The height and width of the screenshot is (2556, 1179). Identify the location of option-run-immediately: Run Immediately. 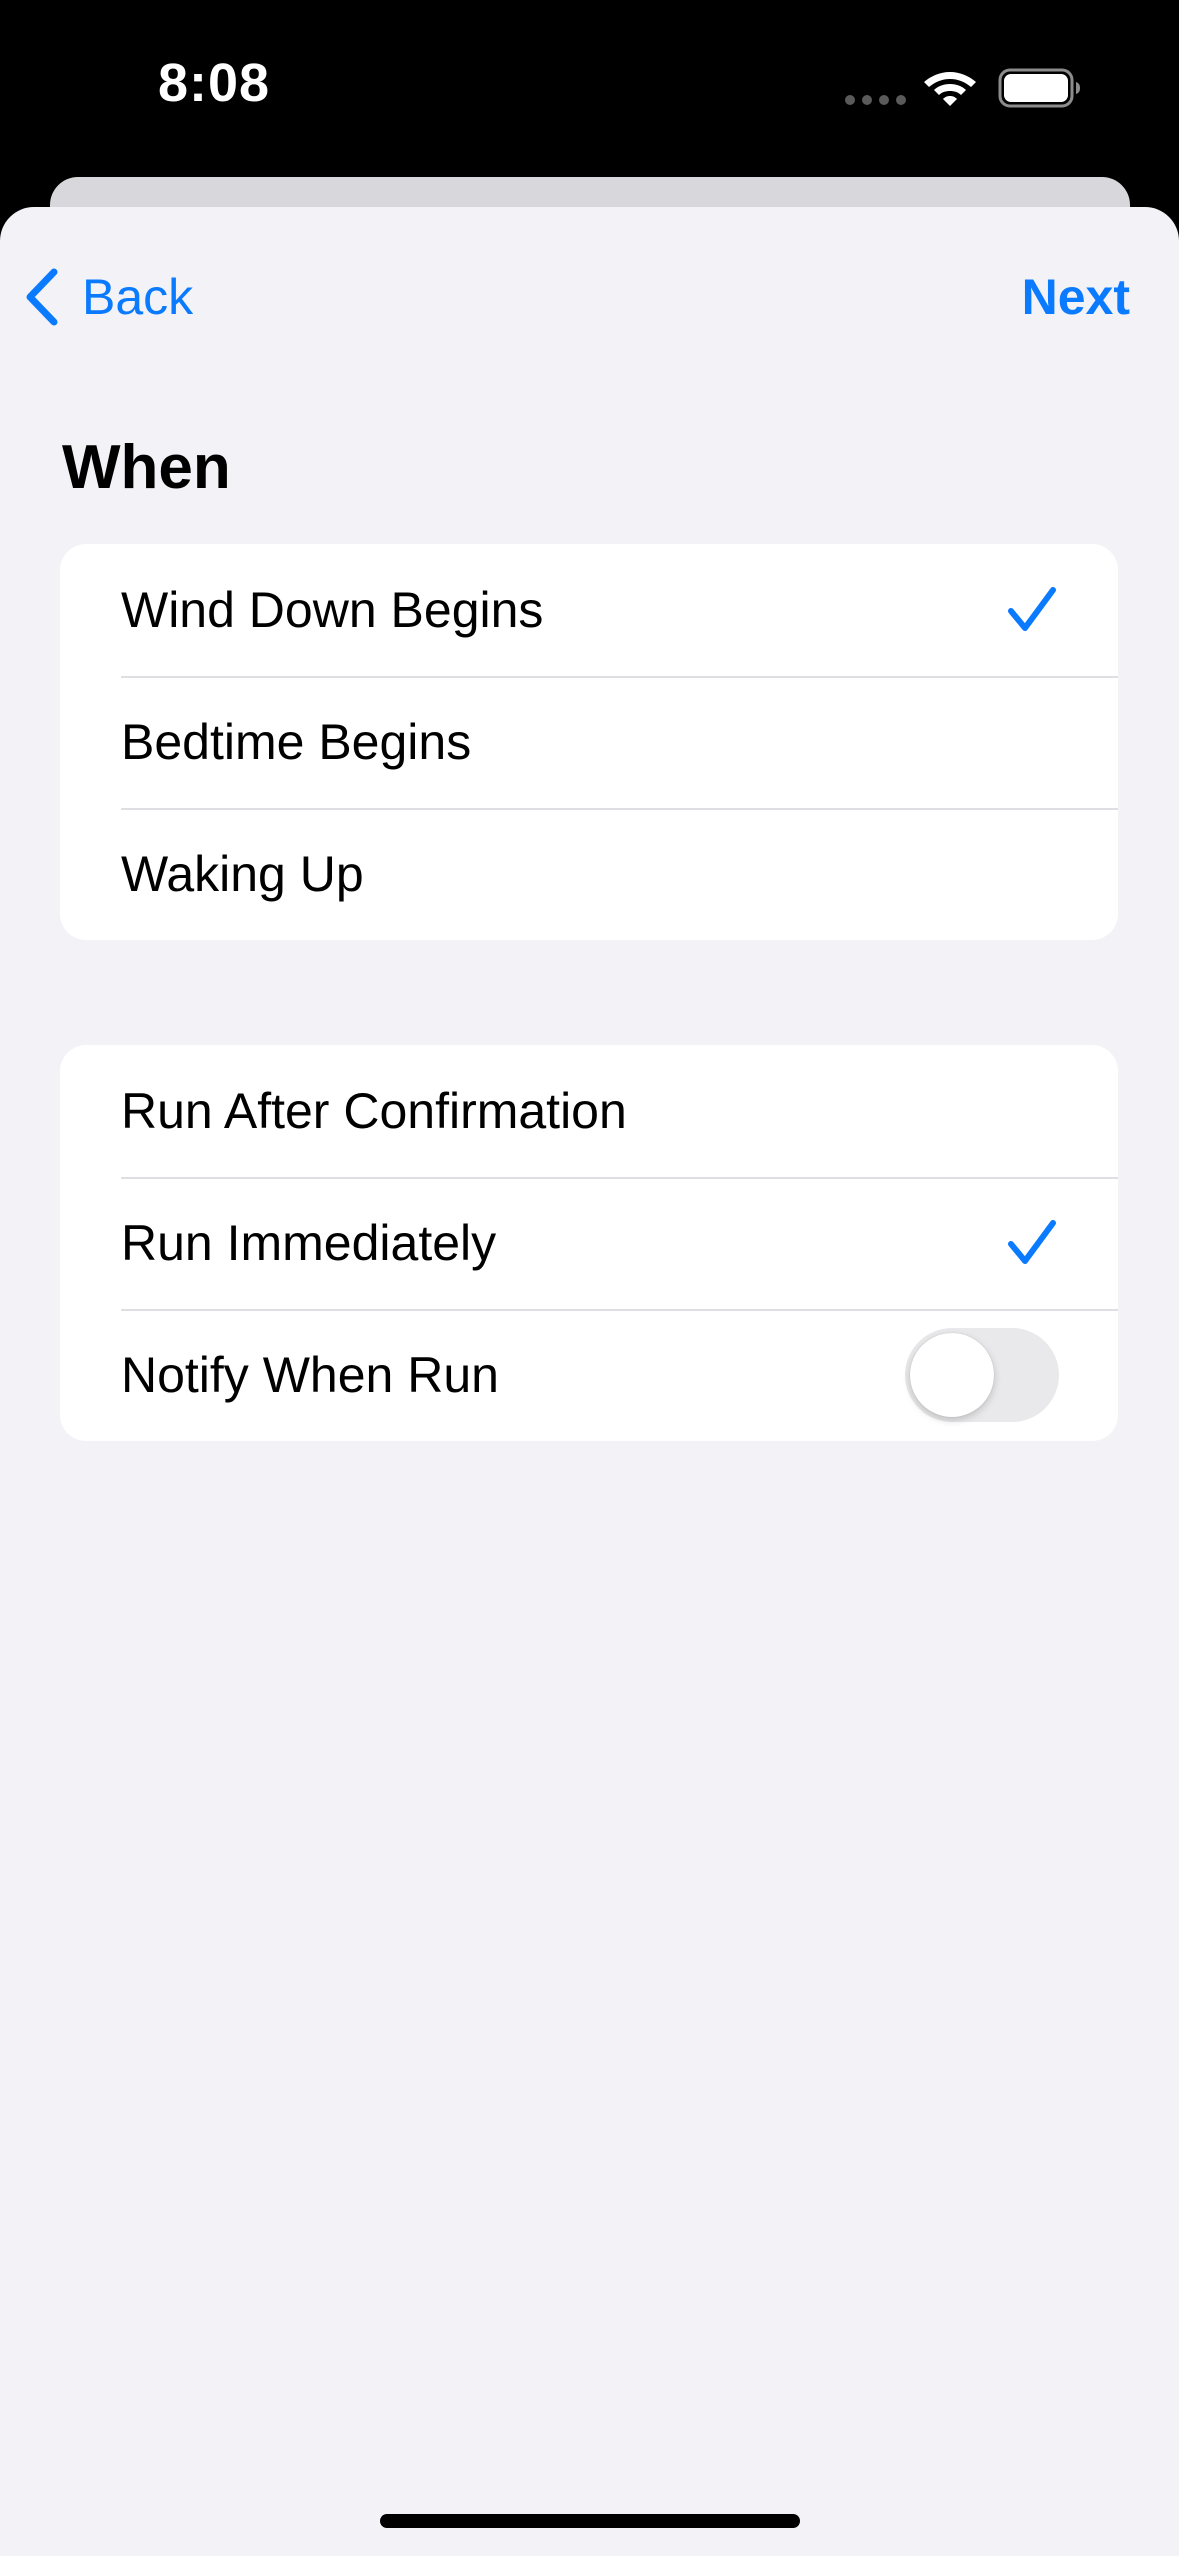
(589, 1243).